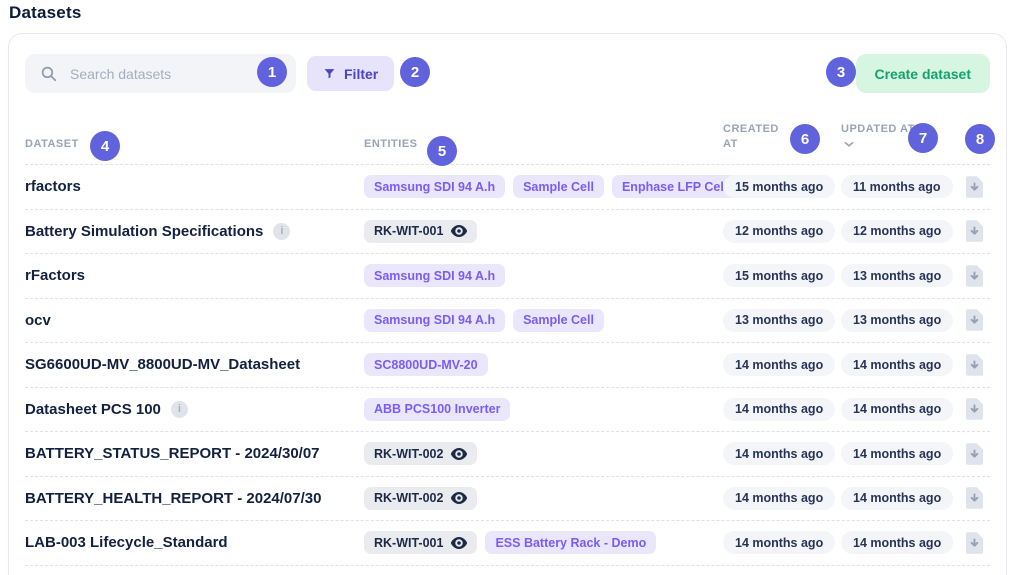 The image size is (1015, 575). What do you see at coordinates (900, 231) in the screenshot?
I see `updated-at-cell: 12 months ago` at bounding box center [900, 231].